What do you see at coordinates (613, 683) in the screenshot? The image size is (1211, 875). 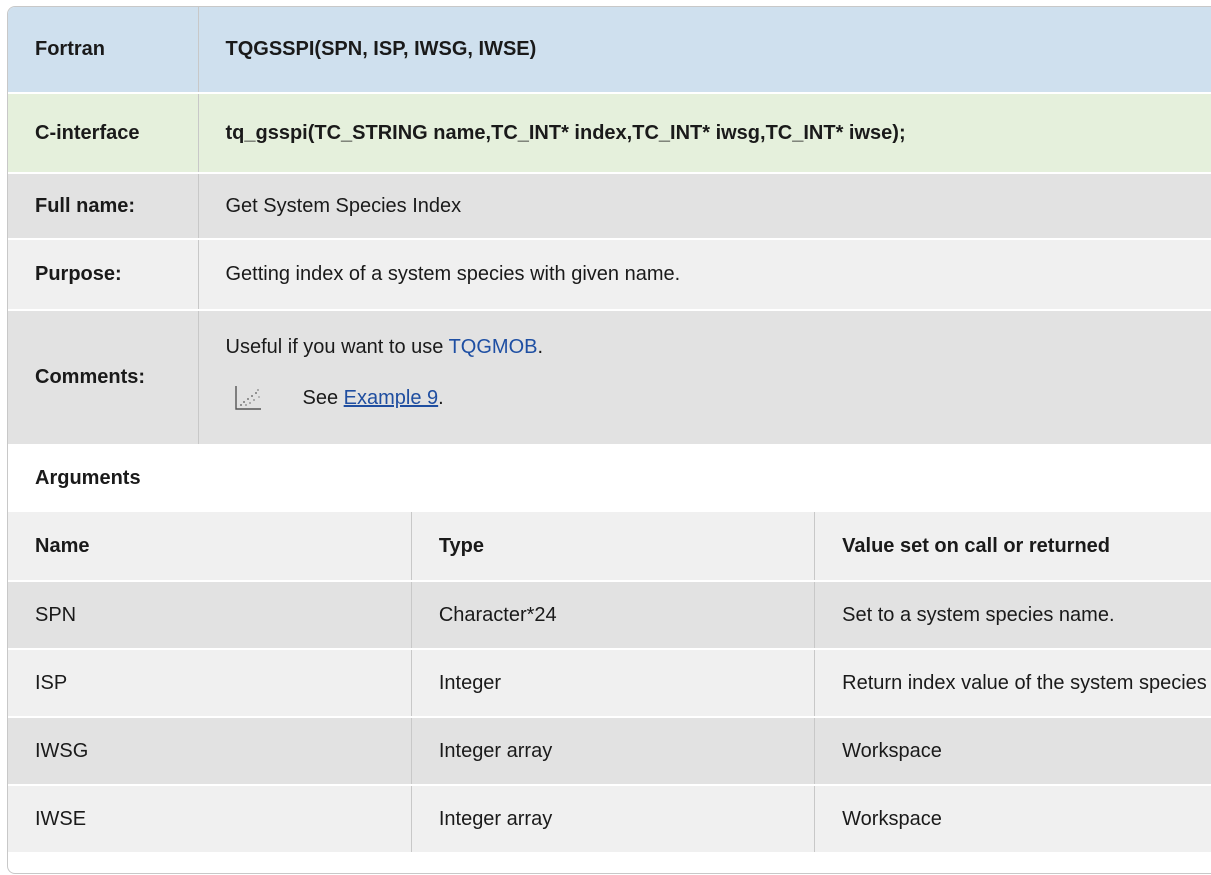 I see `arg-type: Integer` at bounding box center [613, 683].